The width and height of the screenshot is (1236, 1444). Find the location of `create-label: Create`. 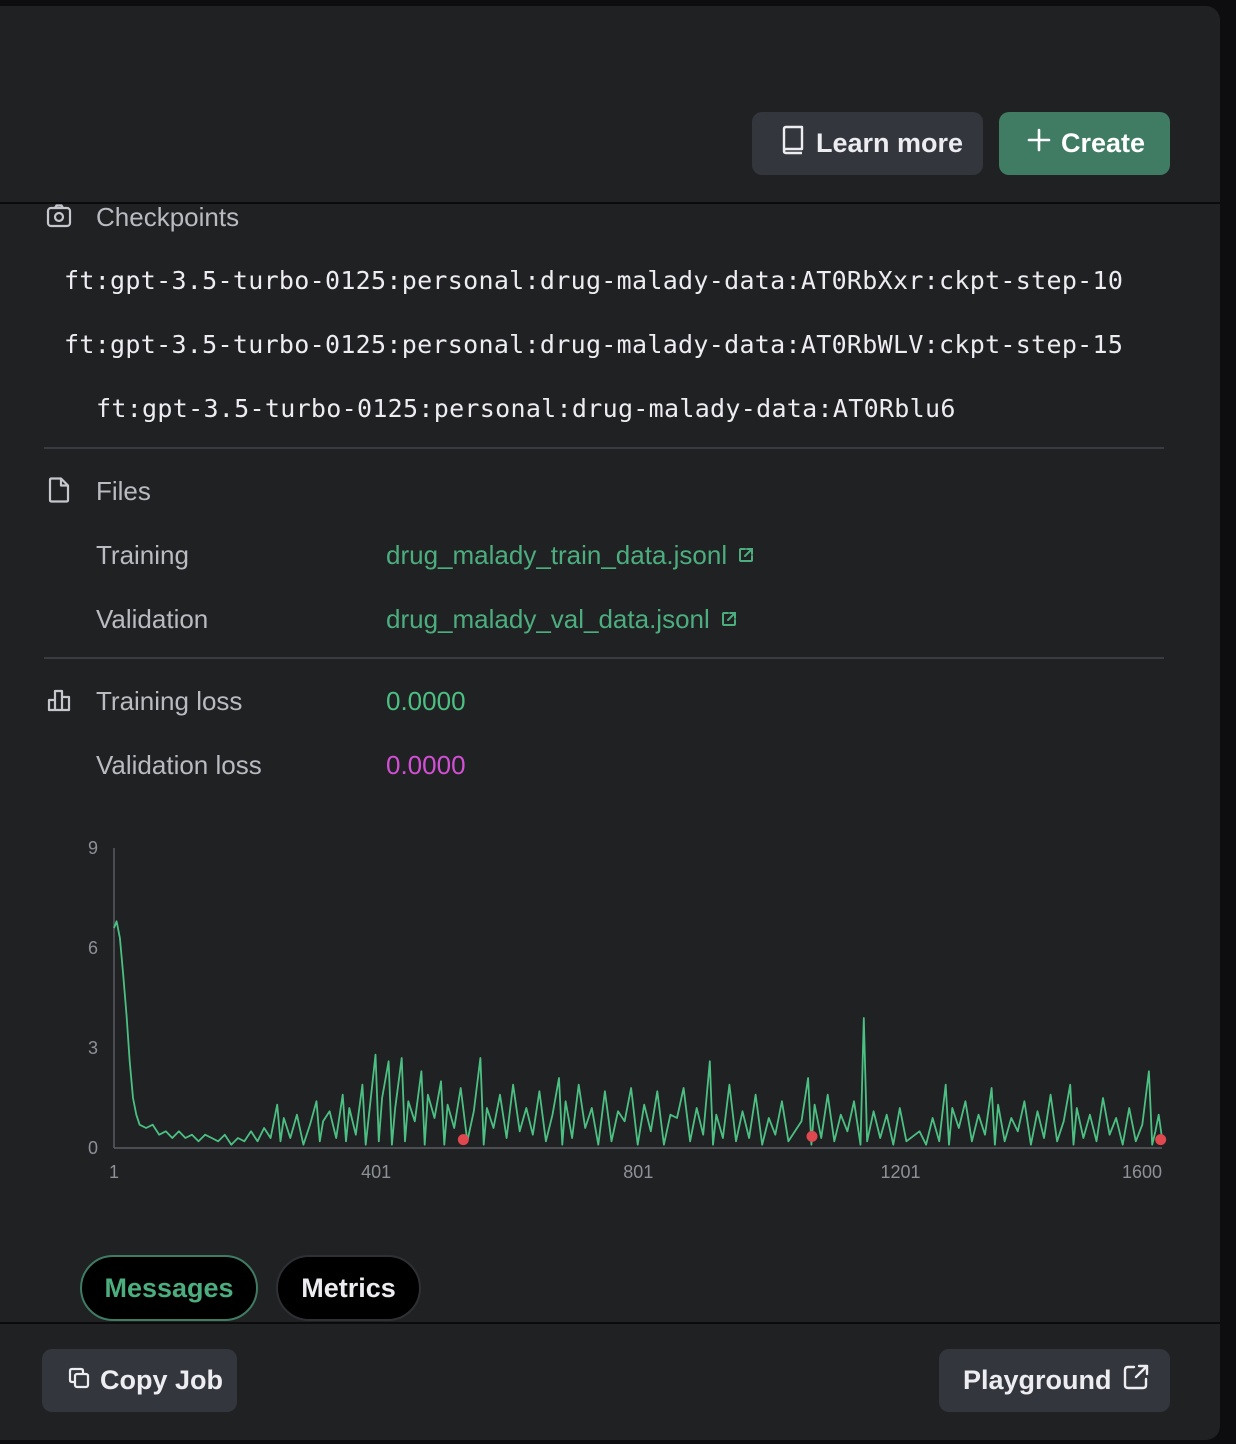

create-label: Create is located at coordinates (1103, 143).